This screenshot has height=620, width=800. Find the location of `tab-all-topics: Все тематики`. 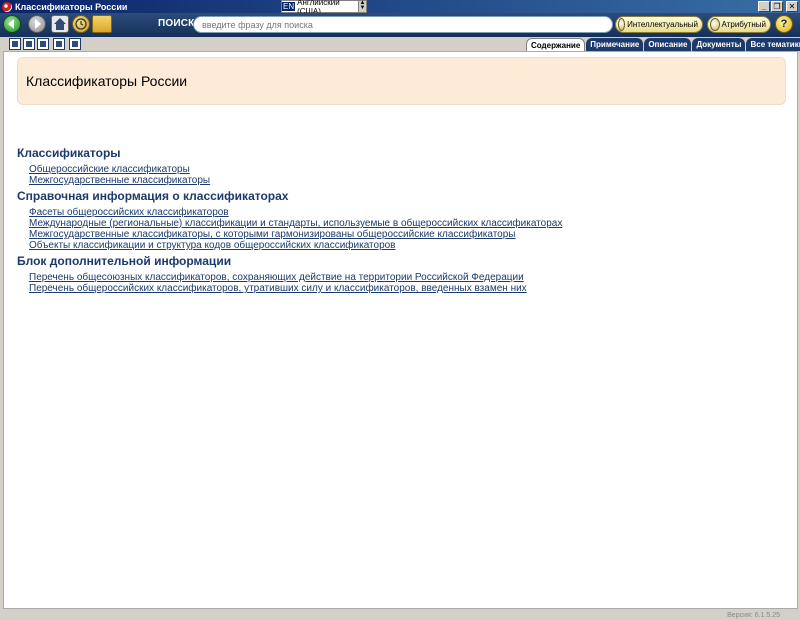

tab-all-topics: Все тематики is located at coordinates (773, 44).